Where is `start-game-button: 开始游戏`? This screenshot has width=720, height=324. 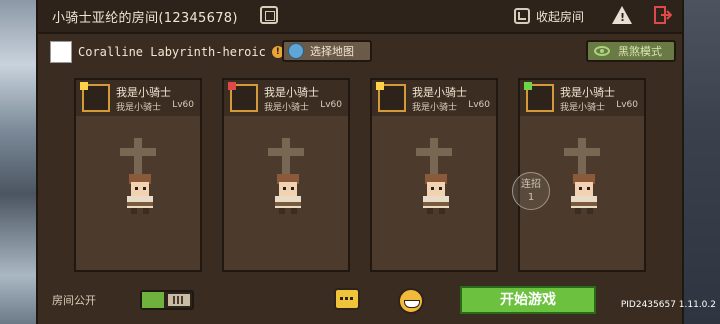
start-game-button: 开始游戏 is located at coordinates (528, 300).